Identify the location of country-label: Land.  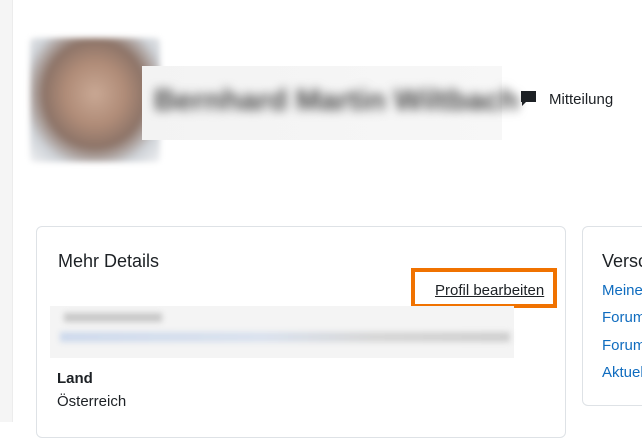
(75, 378).